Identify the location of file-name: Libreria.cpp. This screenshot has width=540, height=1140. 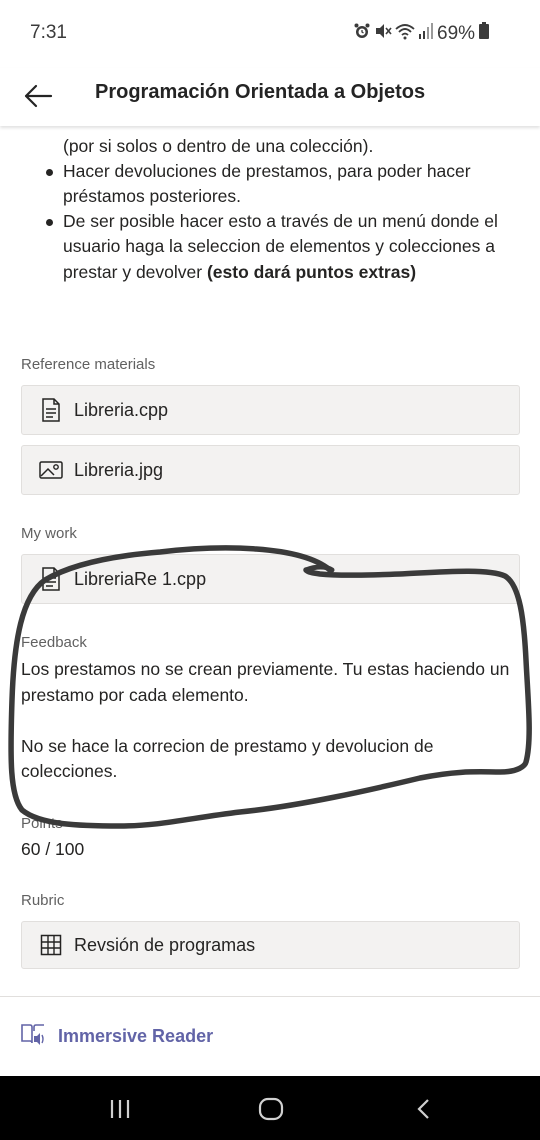
(121, 409).